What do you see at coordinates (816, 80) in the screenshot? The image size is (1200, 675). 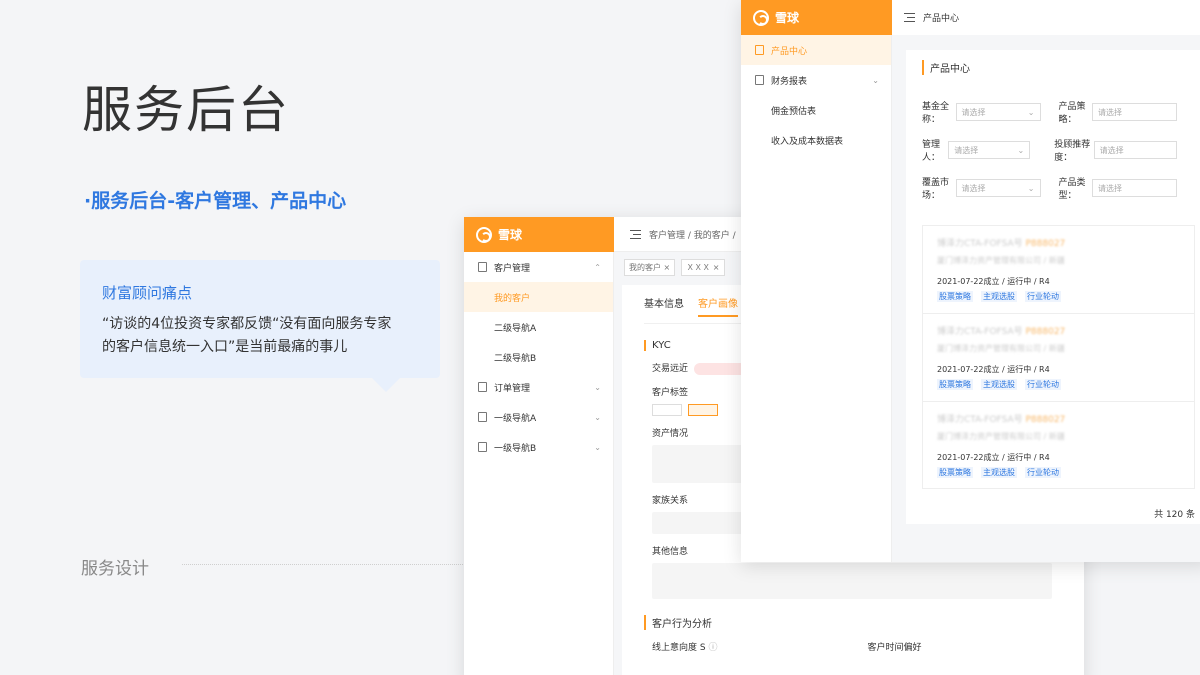 I see `nav-financial-reports: 财务报表 ⌄` at bounding box center [816, 80].